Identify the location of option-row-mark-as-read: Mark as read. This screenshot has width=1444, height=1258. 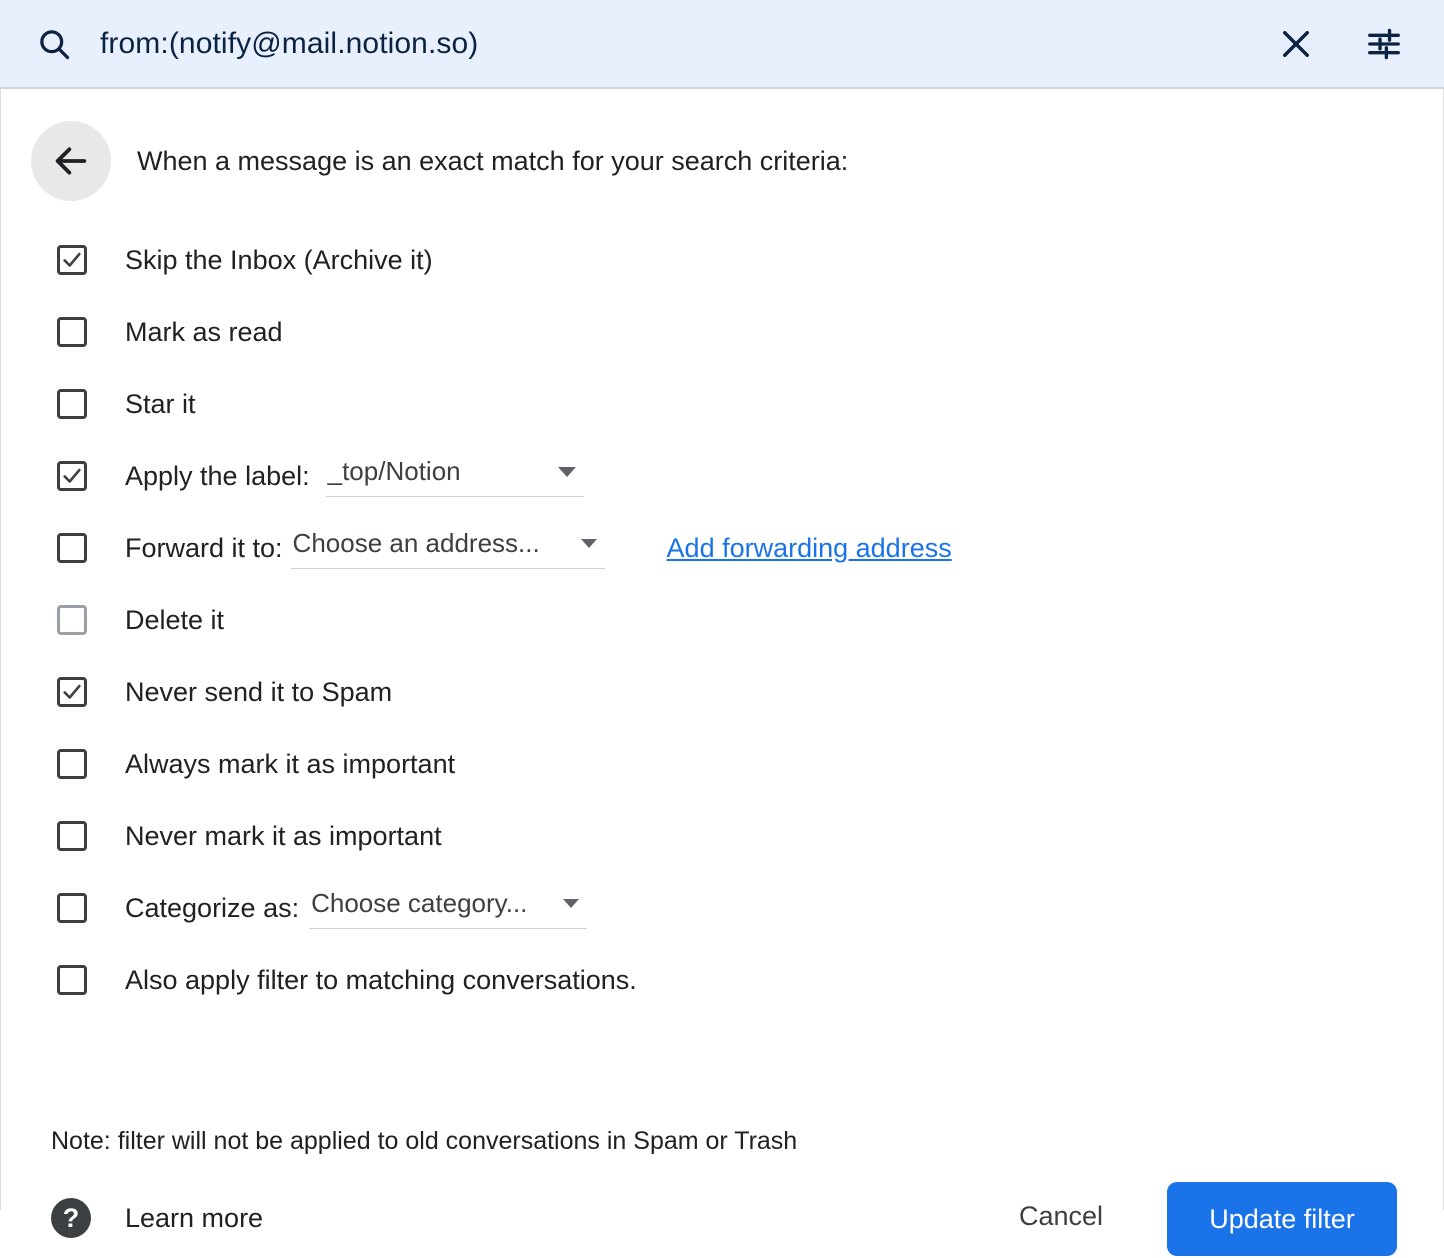
(722, 332).